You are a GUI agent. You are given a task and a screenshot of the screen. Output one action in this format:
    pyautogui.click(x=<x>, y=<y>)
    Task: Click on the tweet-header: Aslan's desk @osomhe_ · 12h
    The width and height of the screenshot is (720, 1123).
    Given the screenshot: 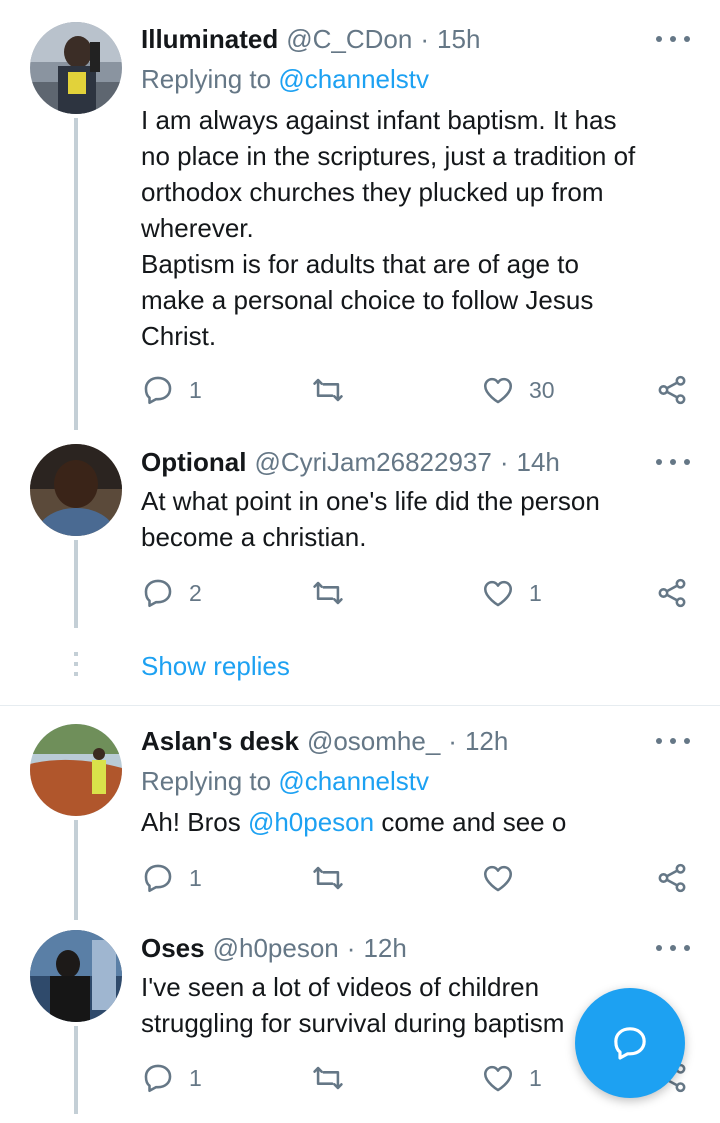 What is the action you would take?
    pyautogui.click(x=324, y=741)
    